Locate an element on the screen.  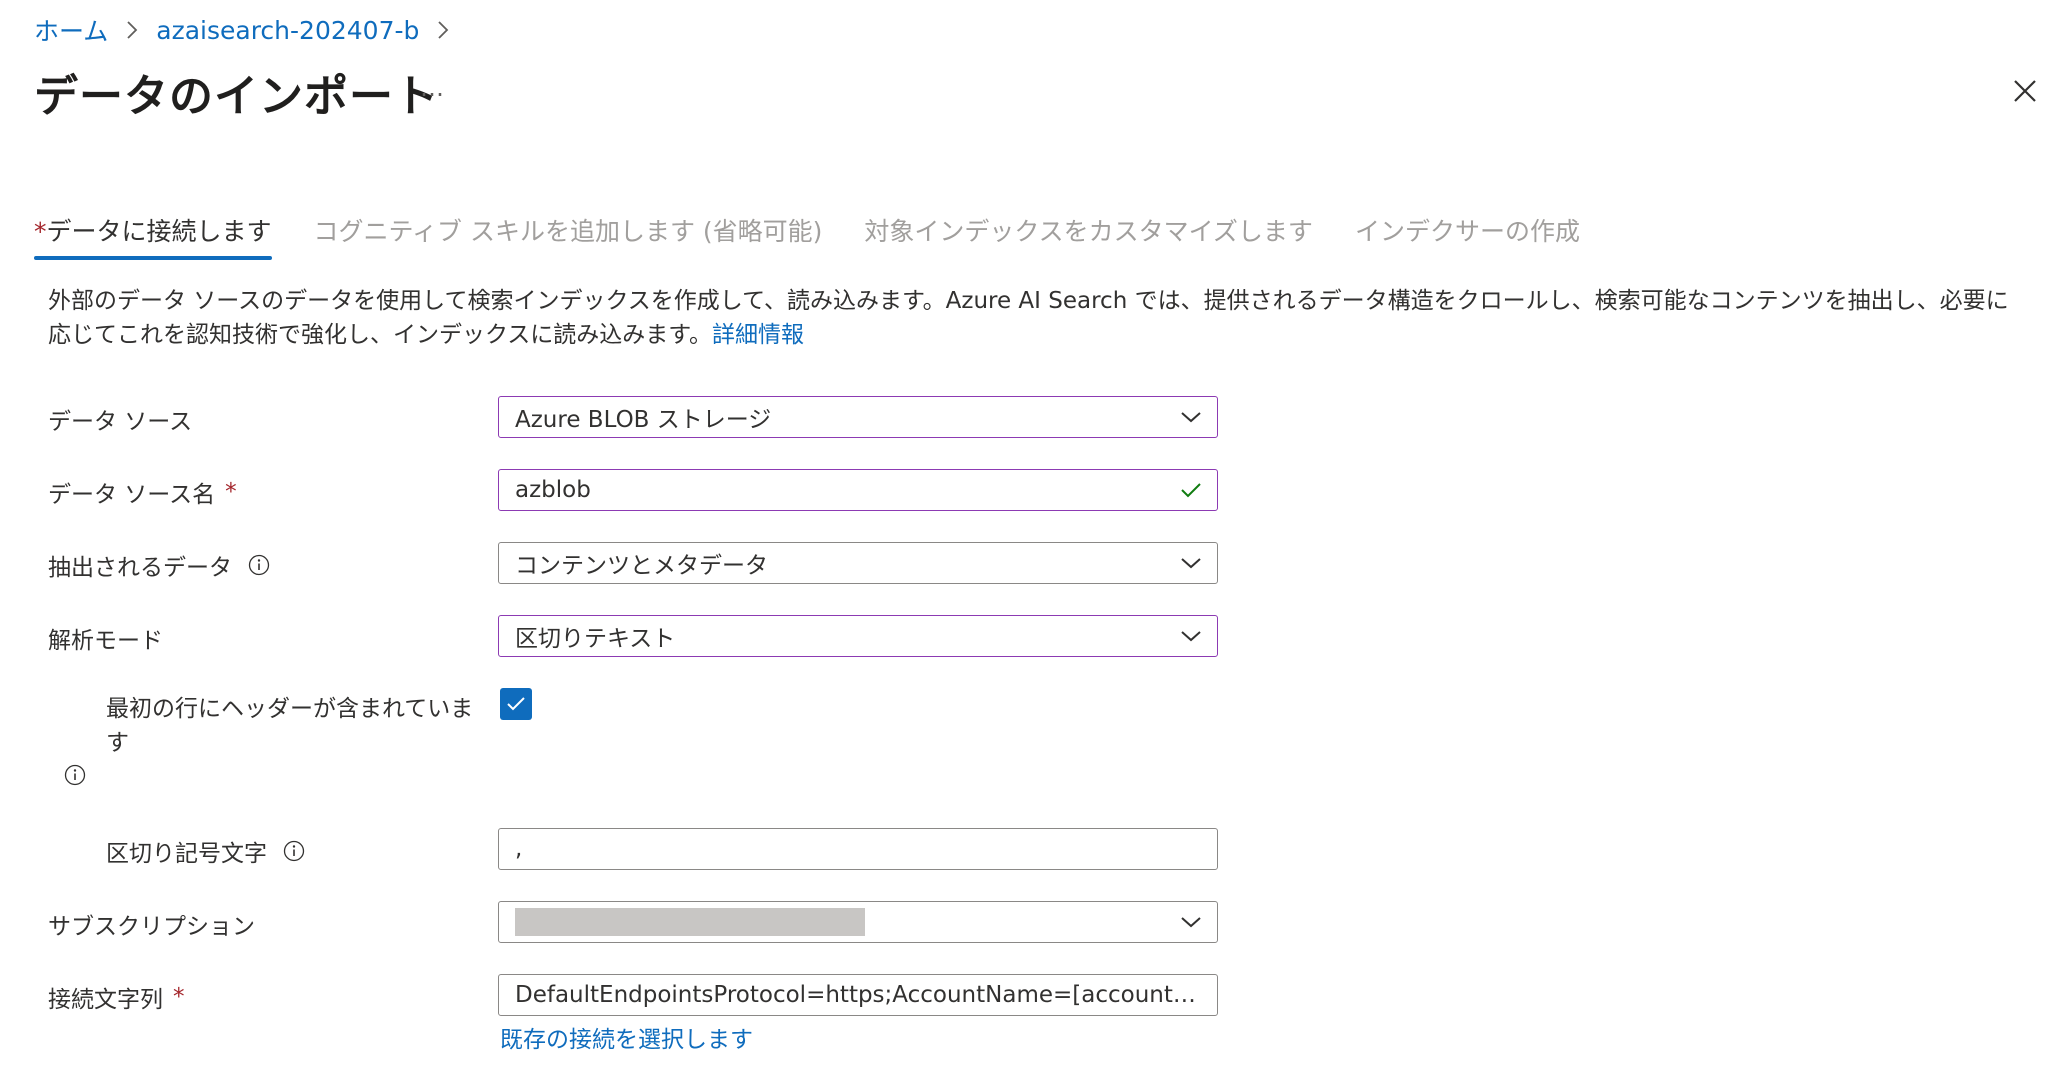
data-source-label-text: データ ソース is located at coordinates (120, 422).